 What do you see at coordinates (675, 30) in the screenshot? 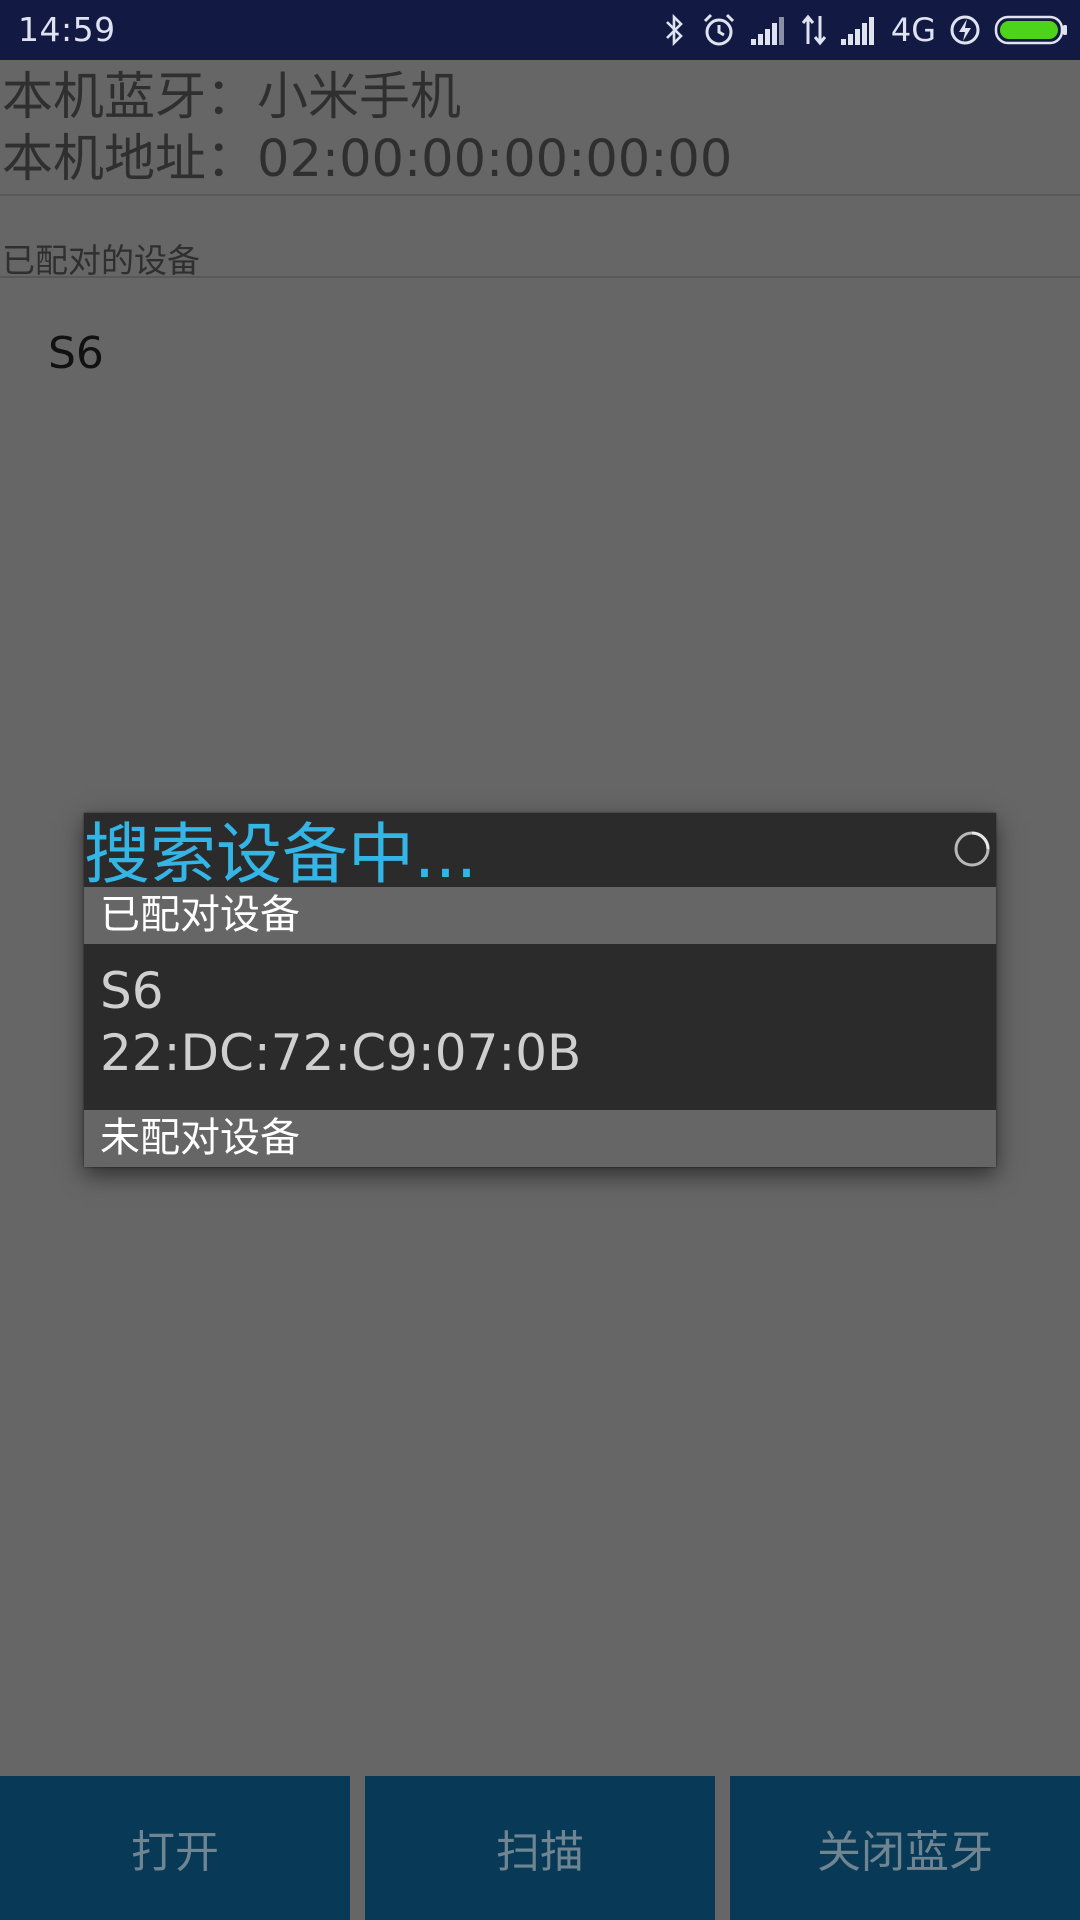
I see `bluetooth-icon` at bounding box center [675, 30].